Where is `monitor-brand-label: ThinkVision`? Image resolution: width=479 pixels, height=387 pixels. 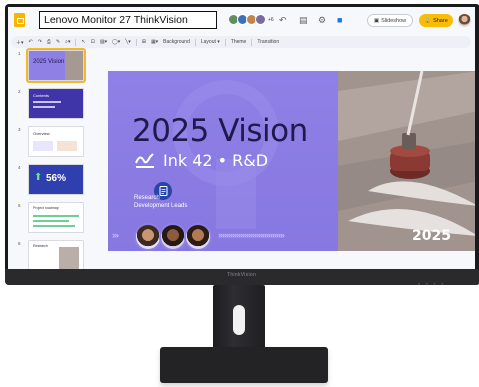
monitor-brand-label: ThinkVision is located at coordinates (242, 275).